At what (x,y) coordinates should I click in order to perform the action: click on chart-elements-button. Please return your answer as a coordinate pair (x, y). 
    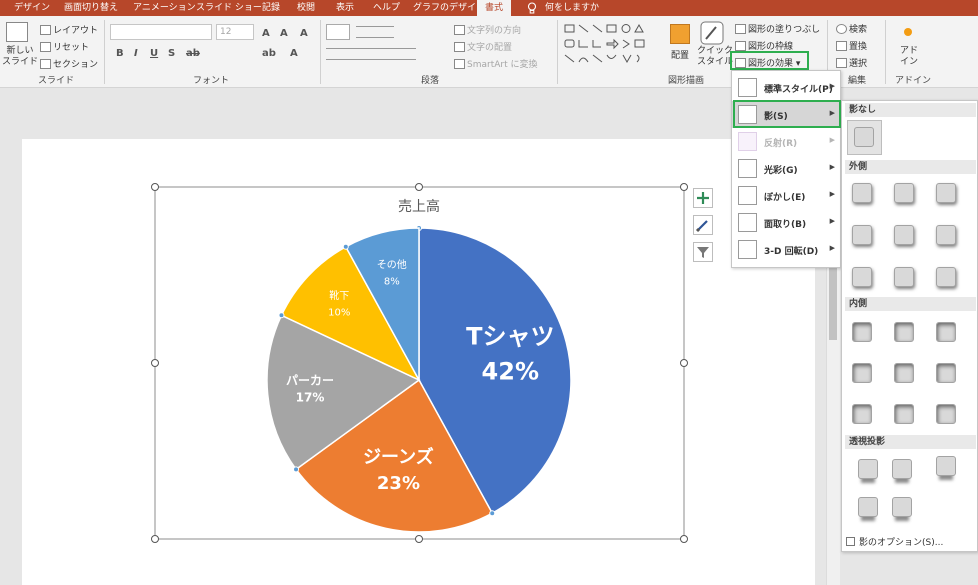
    Looking at the image, I should click on (703, 198).